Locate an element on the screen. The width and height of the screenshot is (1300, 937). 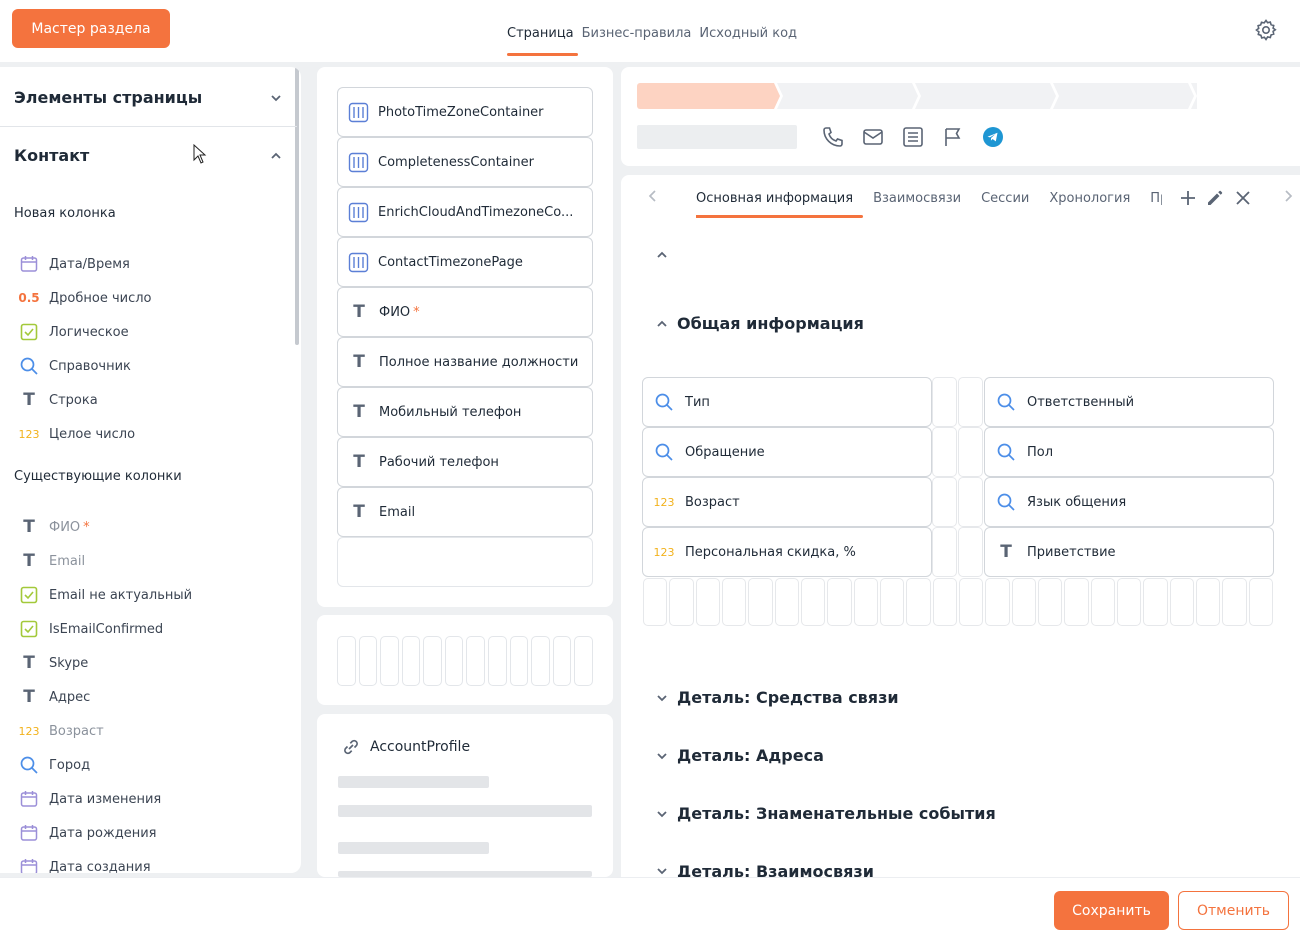
column-item-integer: 123 Целое число is located at coordinates (77, 434).